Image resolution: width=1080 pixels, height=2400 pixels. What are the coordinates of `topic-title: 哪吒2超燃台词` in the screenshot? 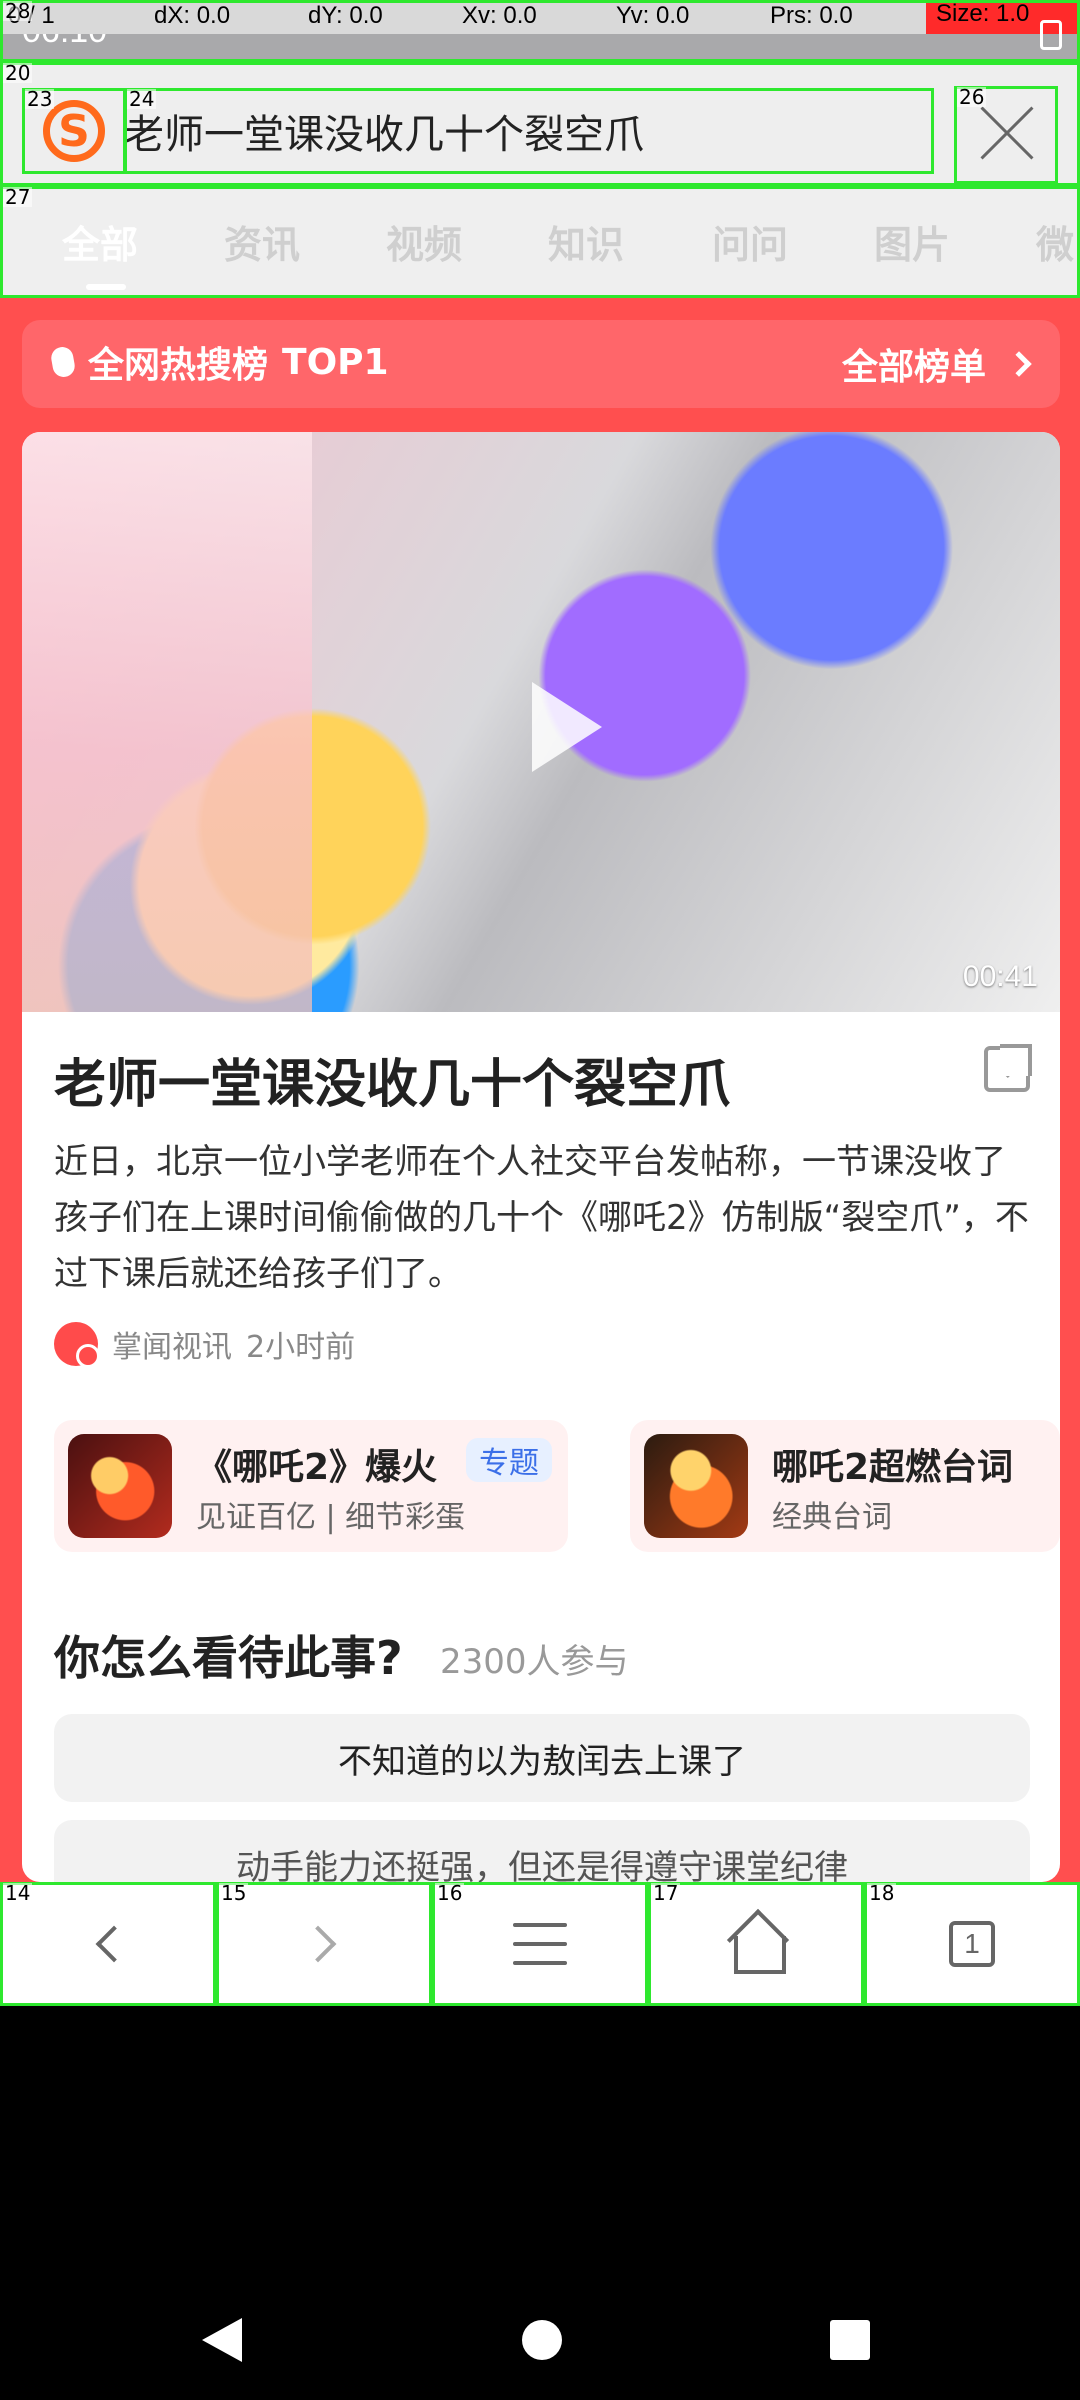 It's located at (893, 1467).